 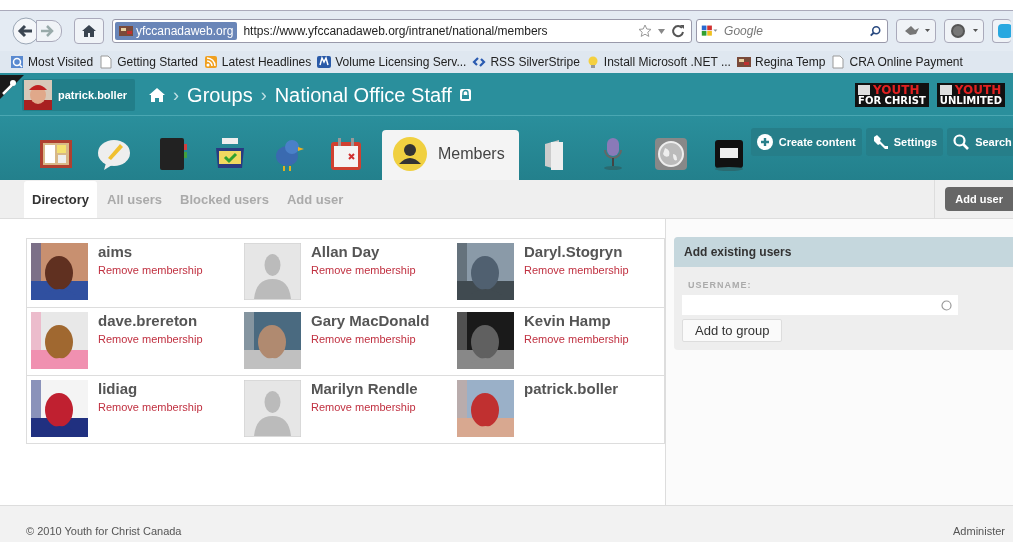 I want to click on caret-icon, so click(x=661, y=31).